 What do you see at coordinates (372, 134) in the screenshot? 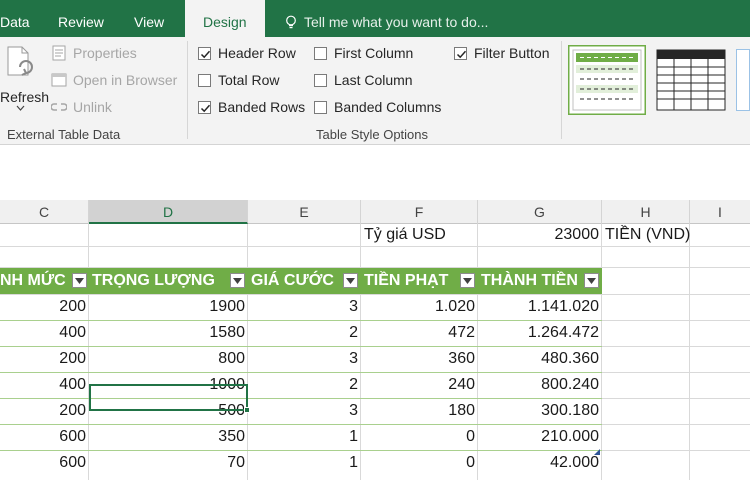
I see `group-label-table-style-options: Table Style Options` at bounding box center [372, 134].